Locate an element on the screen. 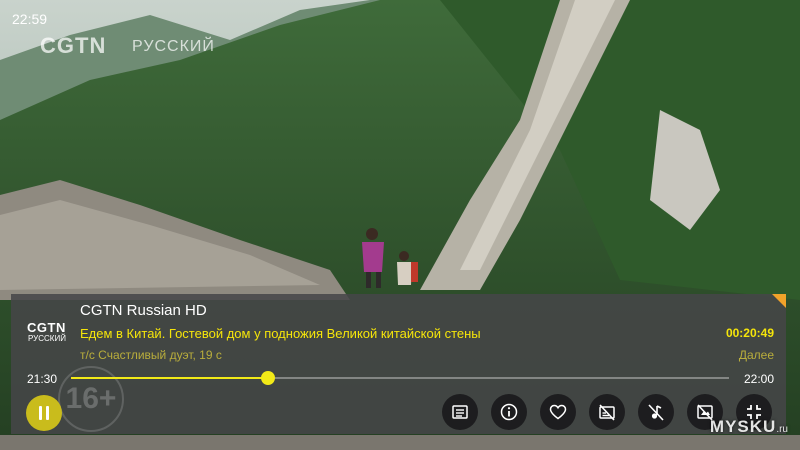 The width and height of the screenshot is (800, 450). subtitles-button is located at coordinates (607, 412).